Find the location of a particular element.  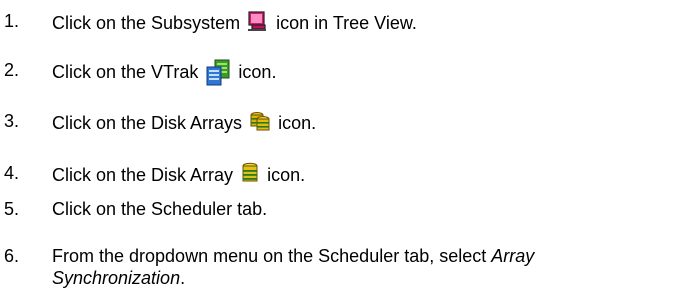

step-number: 2. is located at coordinates (12, 70).